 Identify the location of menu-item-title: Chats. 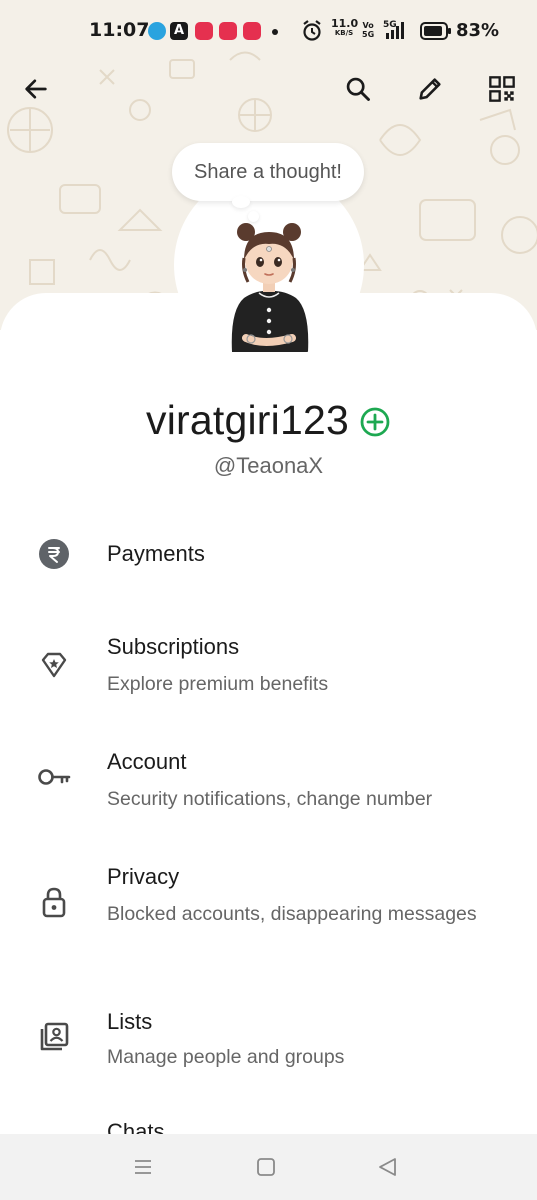
(136, 1126).